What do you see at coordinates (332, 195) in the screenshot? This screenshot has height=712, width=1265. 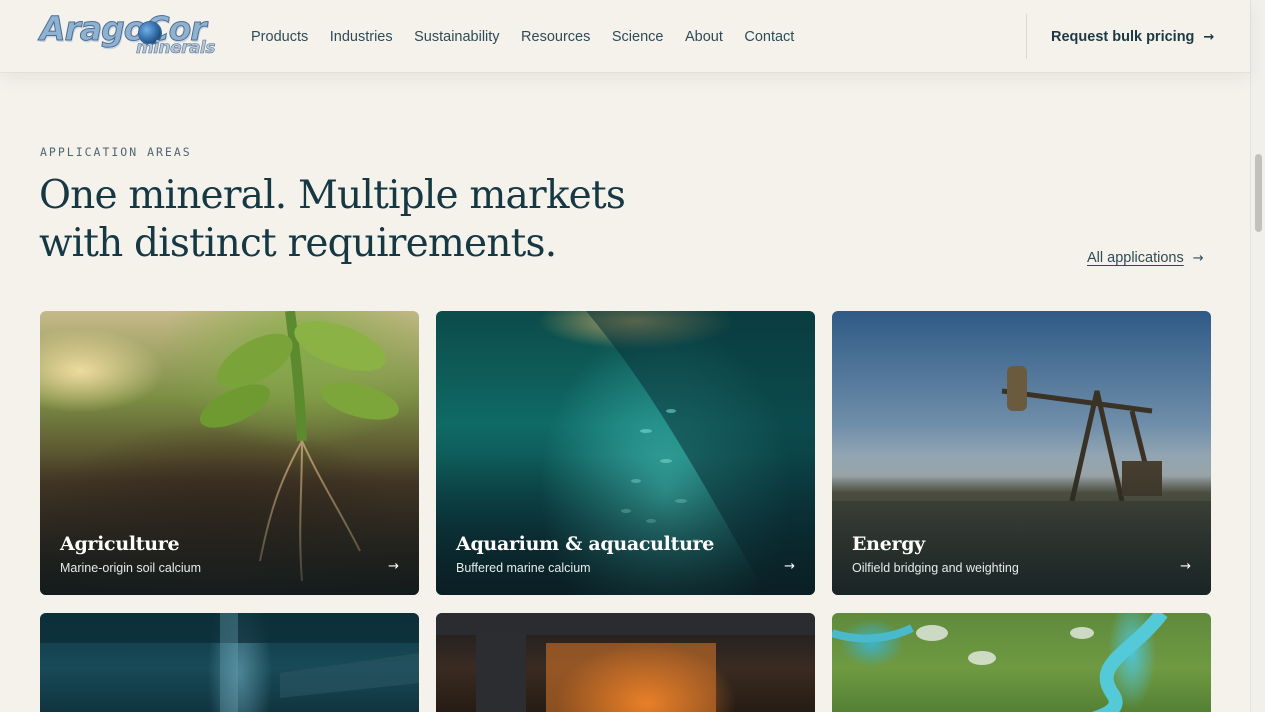 I see `headline-line-1: One mineral. Multiple markets` at bounding box center [332, 195].